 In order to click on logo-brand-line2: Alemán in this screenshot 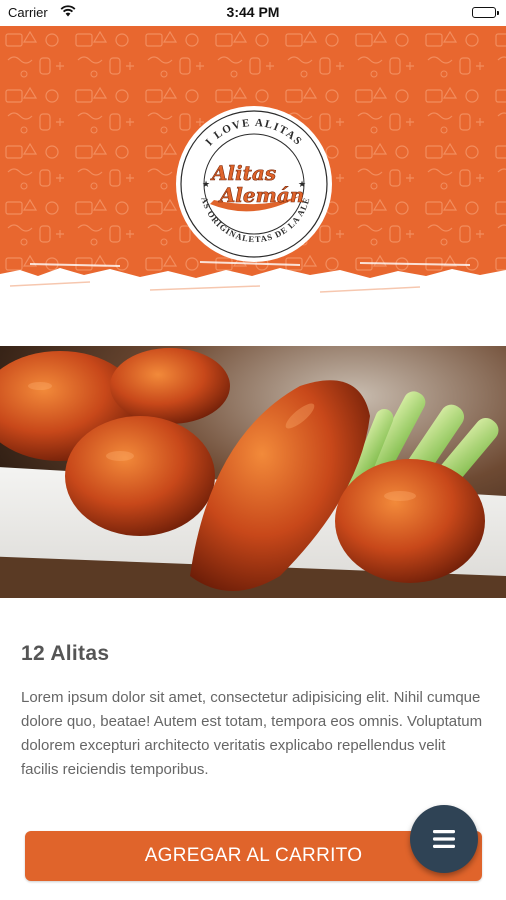, I will do `click(261, 195)`.